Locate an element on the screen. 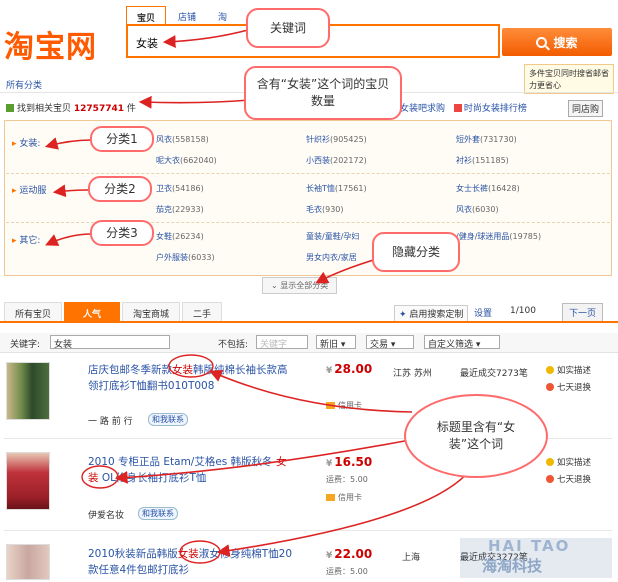 The image size is (618, 582). arrow-keyword is located at coordinates (205, 38).